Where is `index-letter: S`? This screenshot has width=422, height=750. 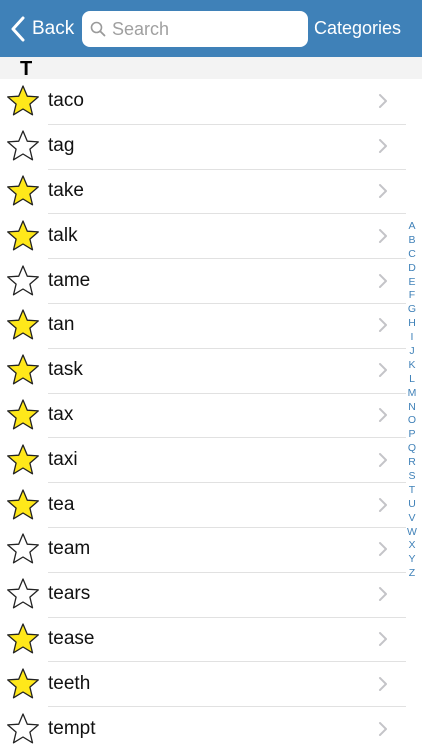
index-letter: S is located at coordinates (411, 477).